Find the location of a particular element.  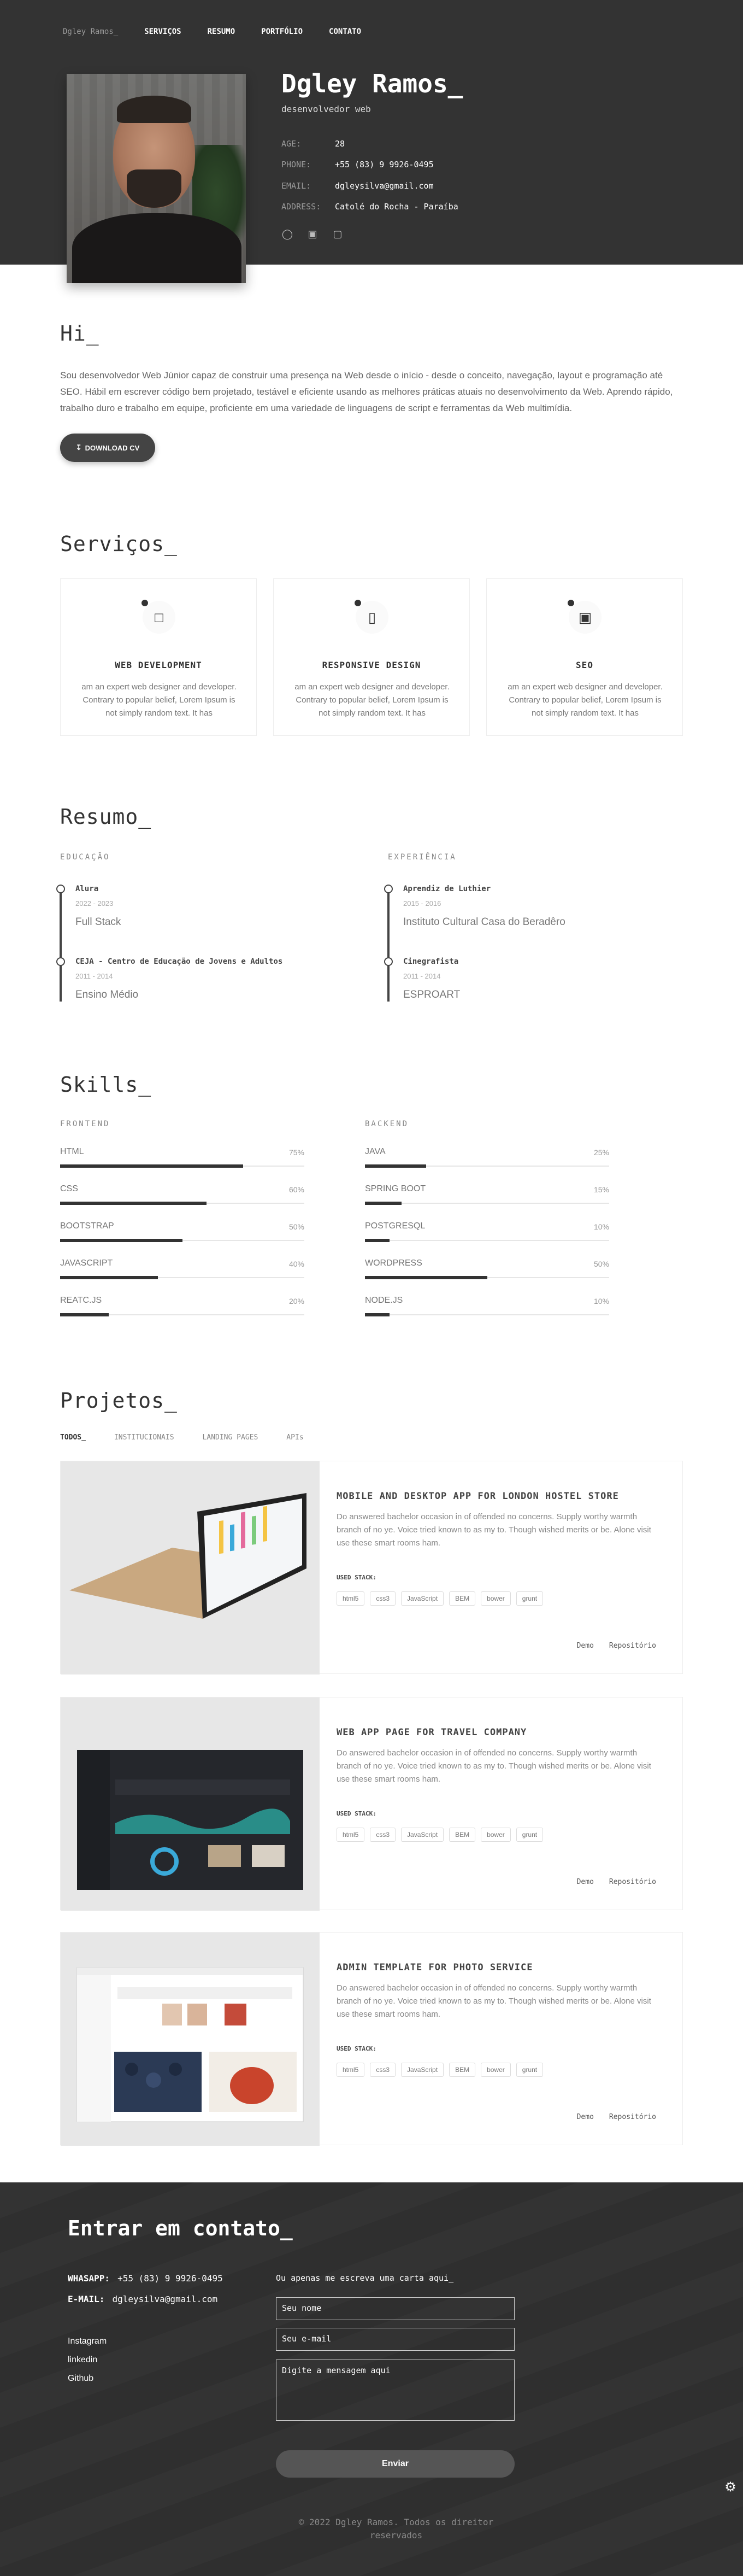

info-age: AGE: 28 is located at coordinates (313, 144).